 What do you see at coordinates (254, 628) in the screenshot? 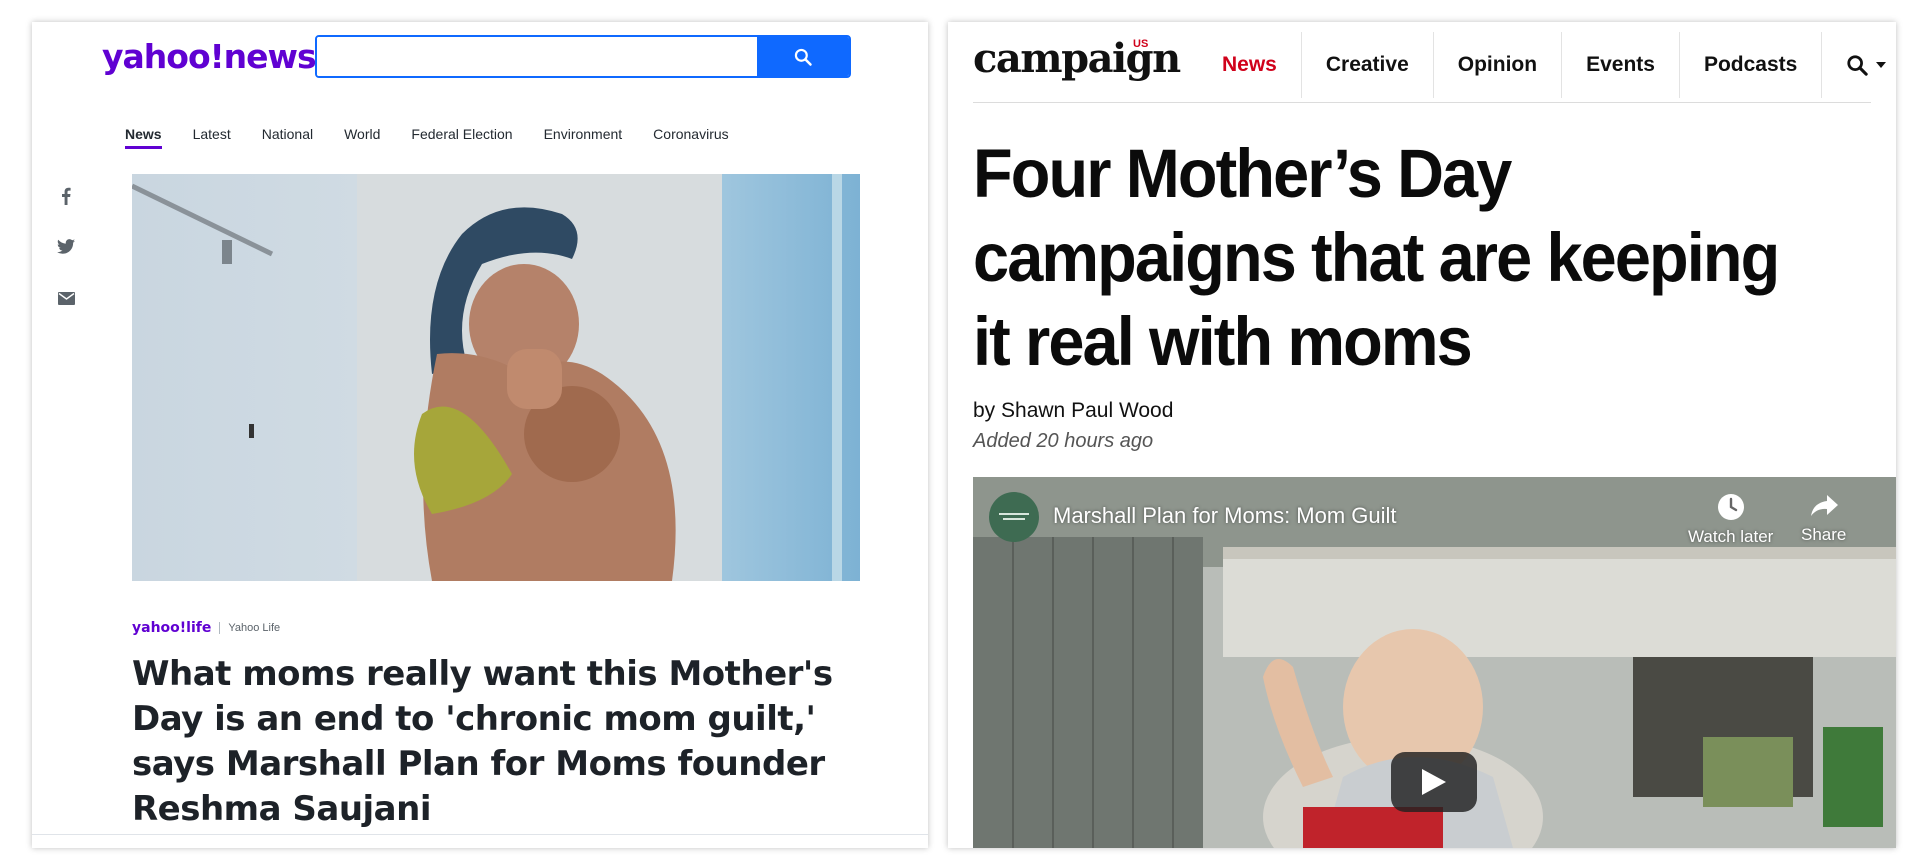
I see `source-name: Yahoo Life` at bounding box center [254, 628].